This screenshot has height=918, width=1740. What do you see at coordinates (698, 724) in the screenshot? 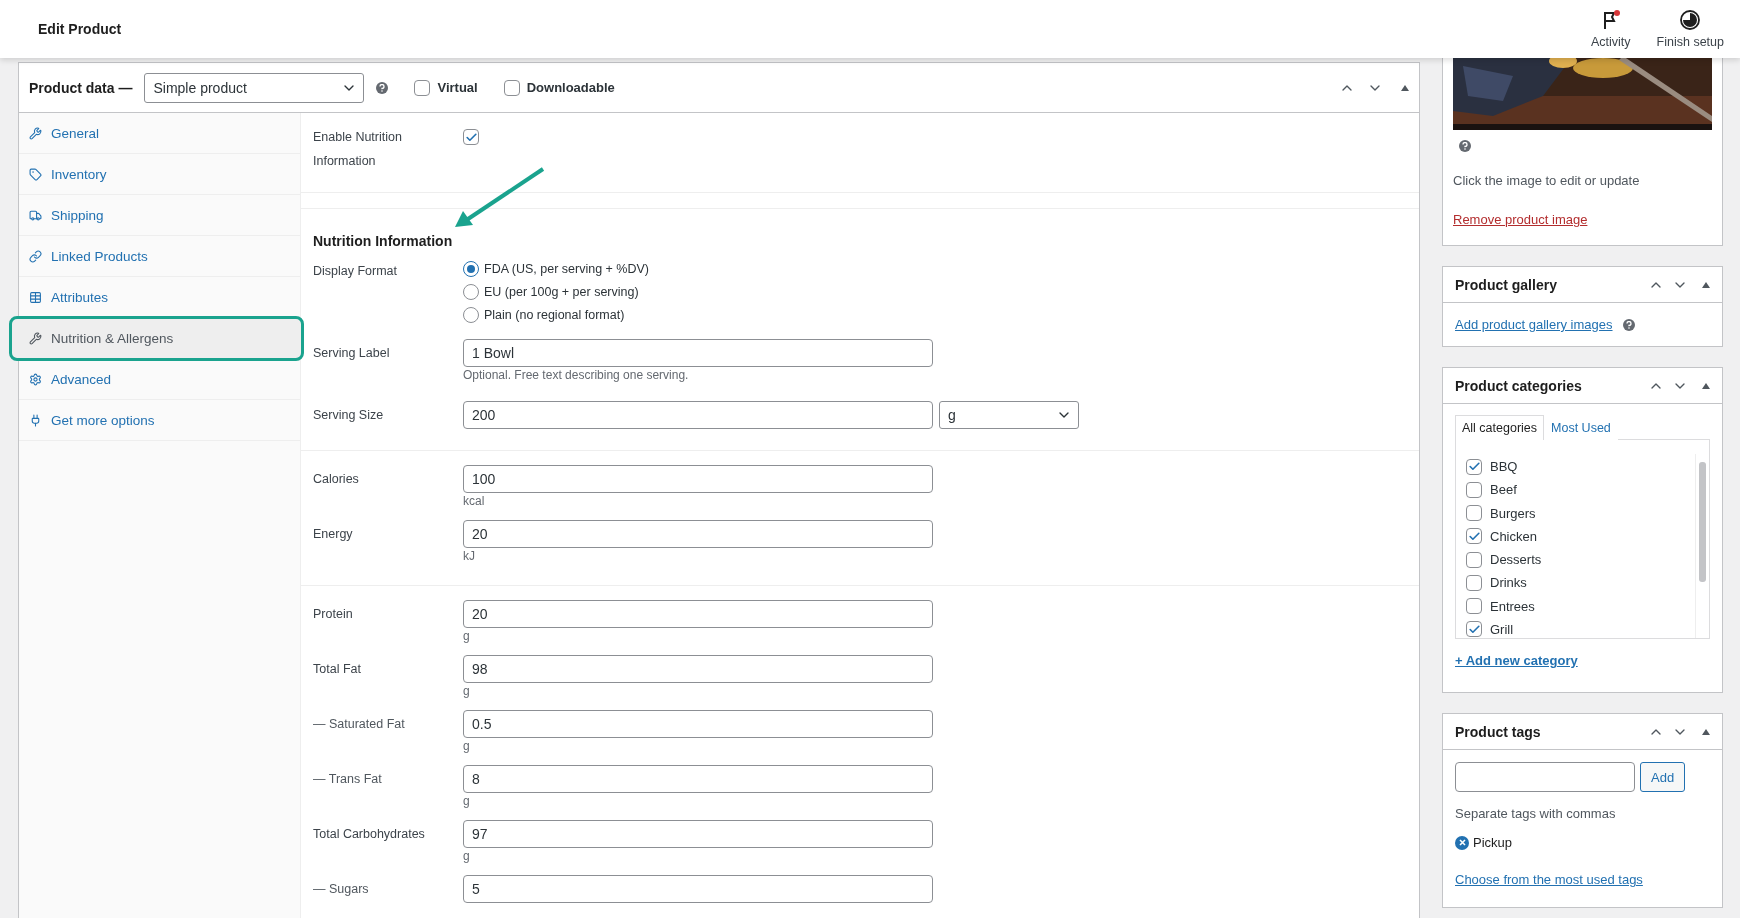
I see `number-field: 0.5` at bounding box center [698, 724].